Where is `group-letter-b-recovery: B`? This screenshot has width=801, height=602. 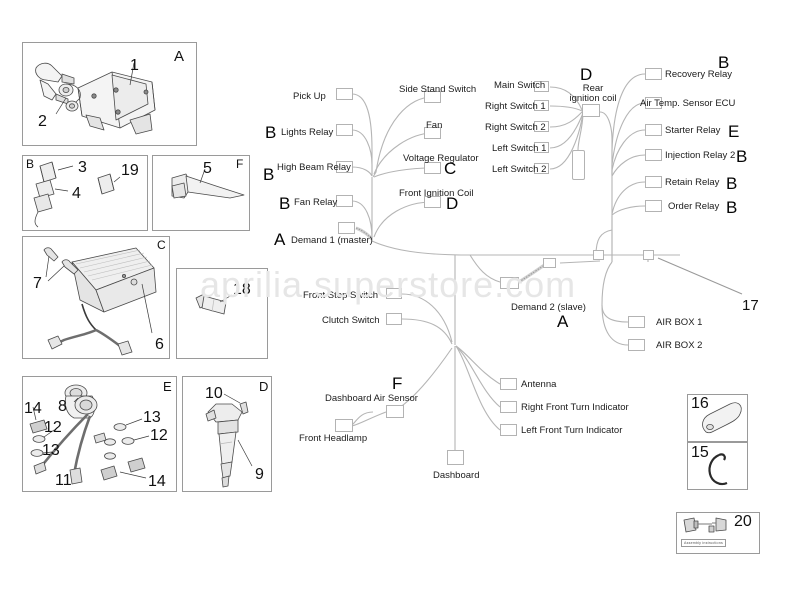 group-letter-b-recovery: B is located at coordinates (724, 62).